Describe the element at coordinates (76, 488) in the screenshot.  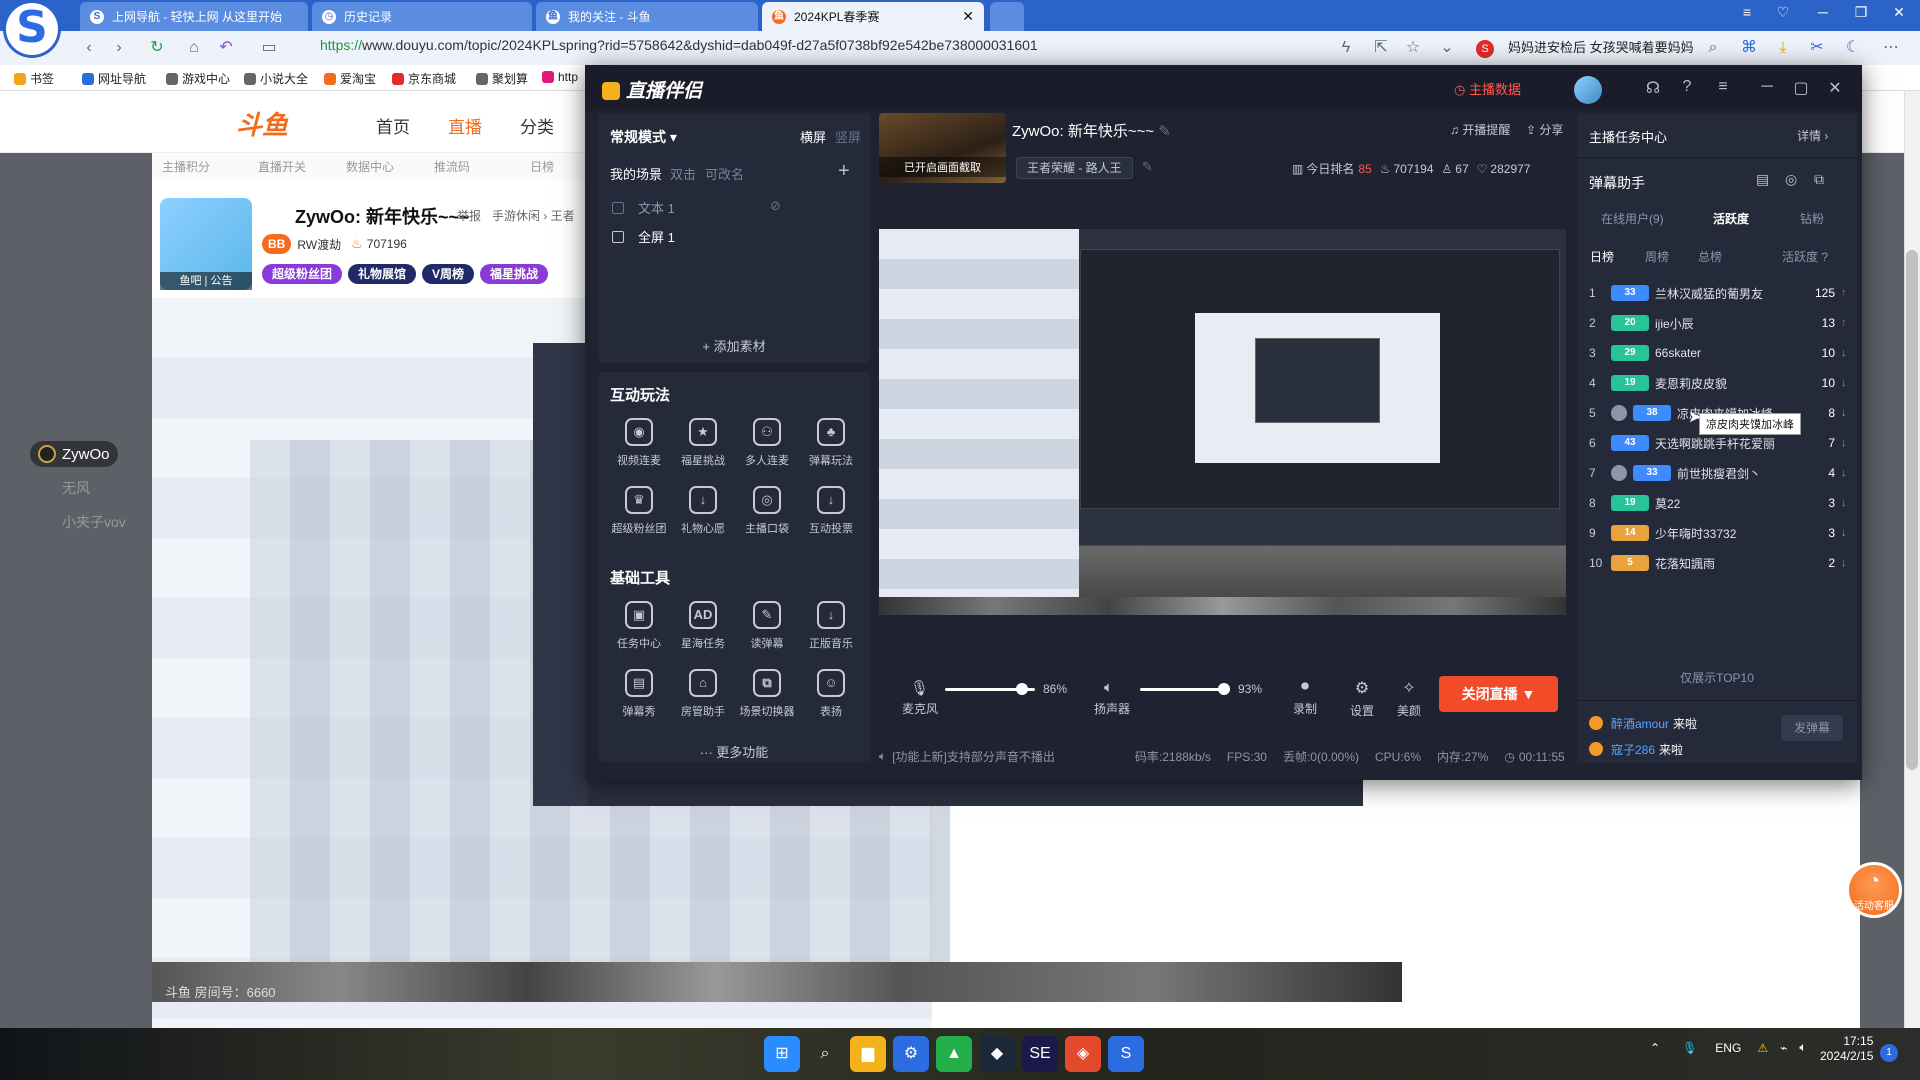
I see `side-user-faded: 无风` at that location.